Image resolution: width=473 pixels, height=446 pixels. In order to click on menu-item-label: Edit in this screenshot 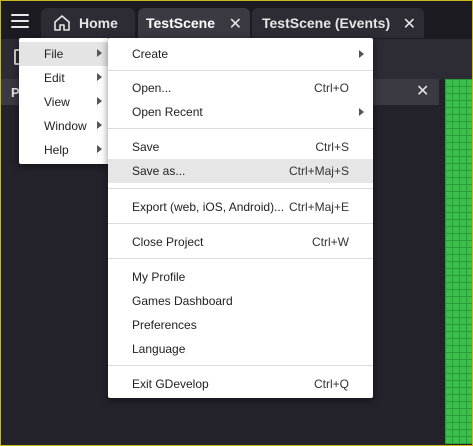, I will do `click(54, 78)`.